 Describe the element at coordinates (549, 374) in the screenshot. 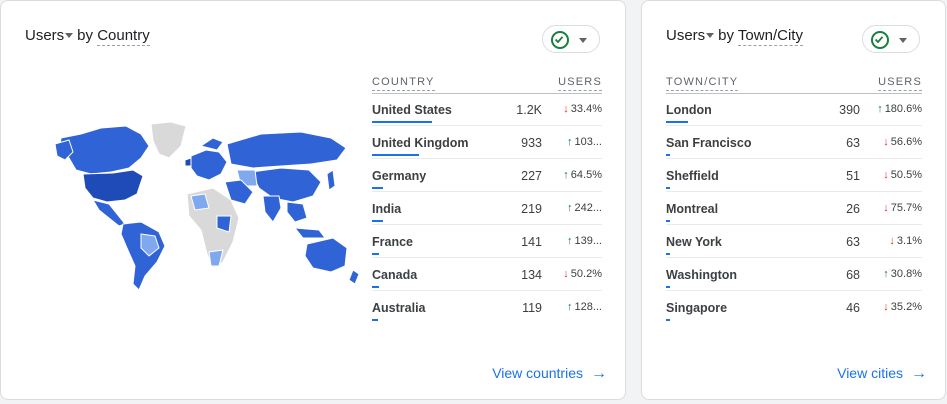

I see `view-countries-link: View countries →` at that location.